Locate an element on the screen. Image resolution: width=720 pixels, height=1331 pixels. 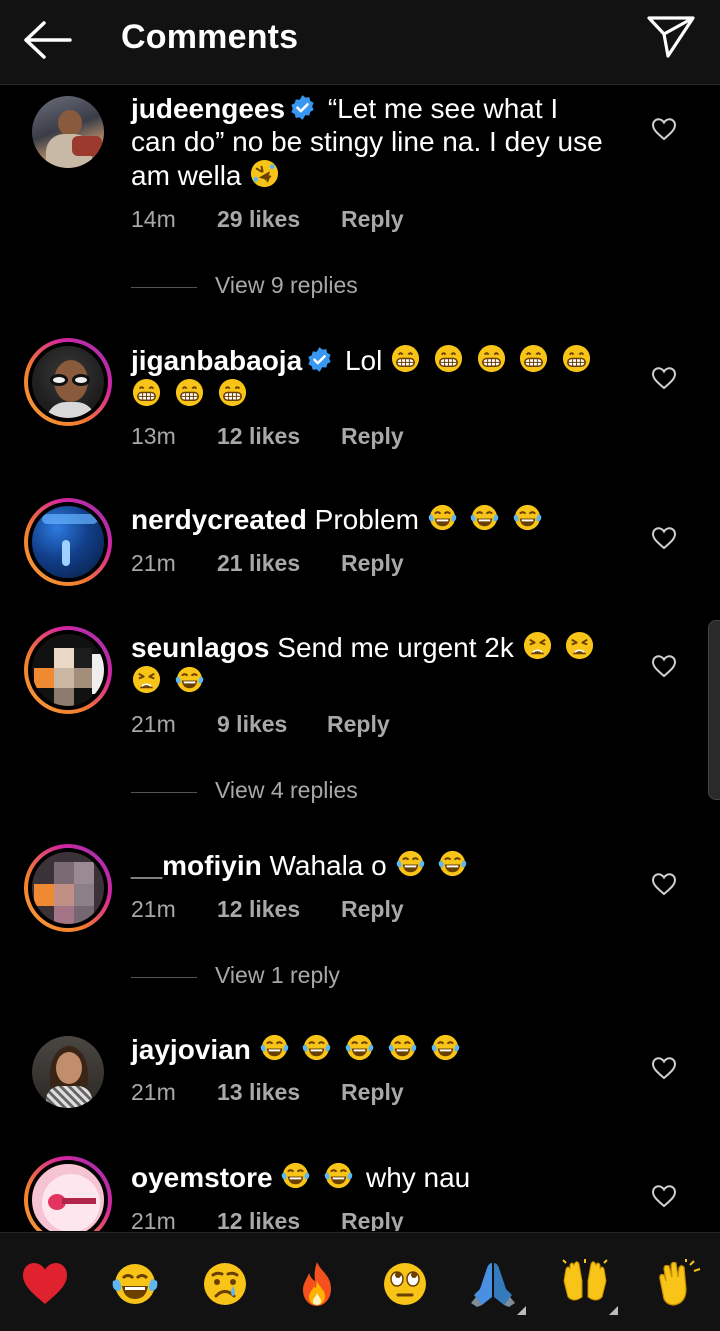
tears-of-joy-icon is located at coordinates (135, 1284).